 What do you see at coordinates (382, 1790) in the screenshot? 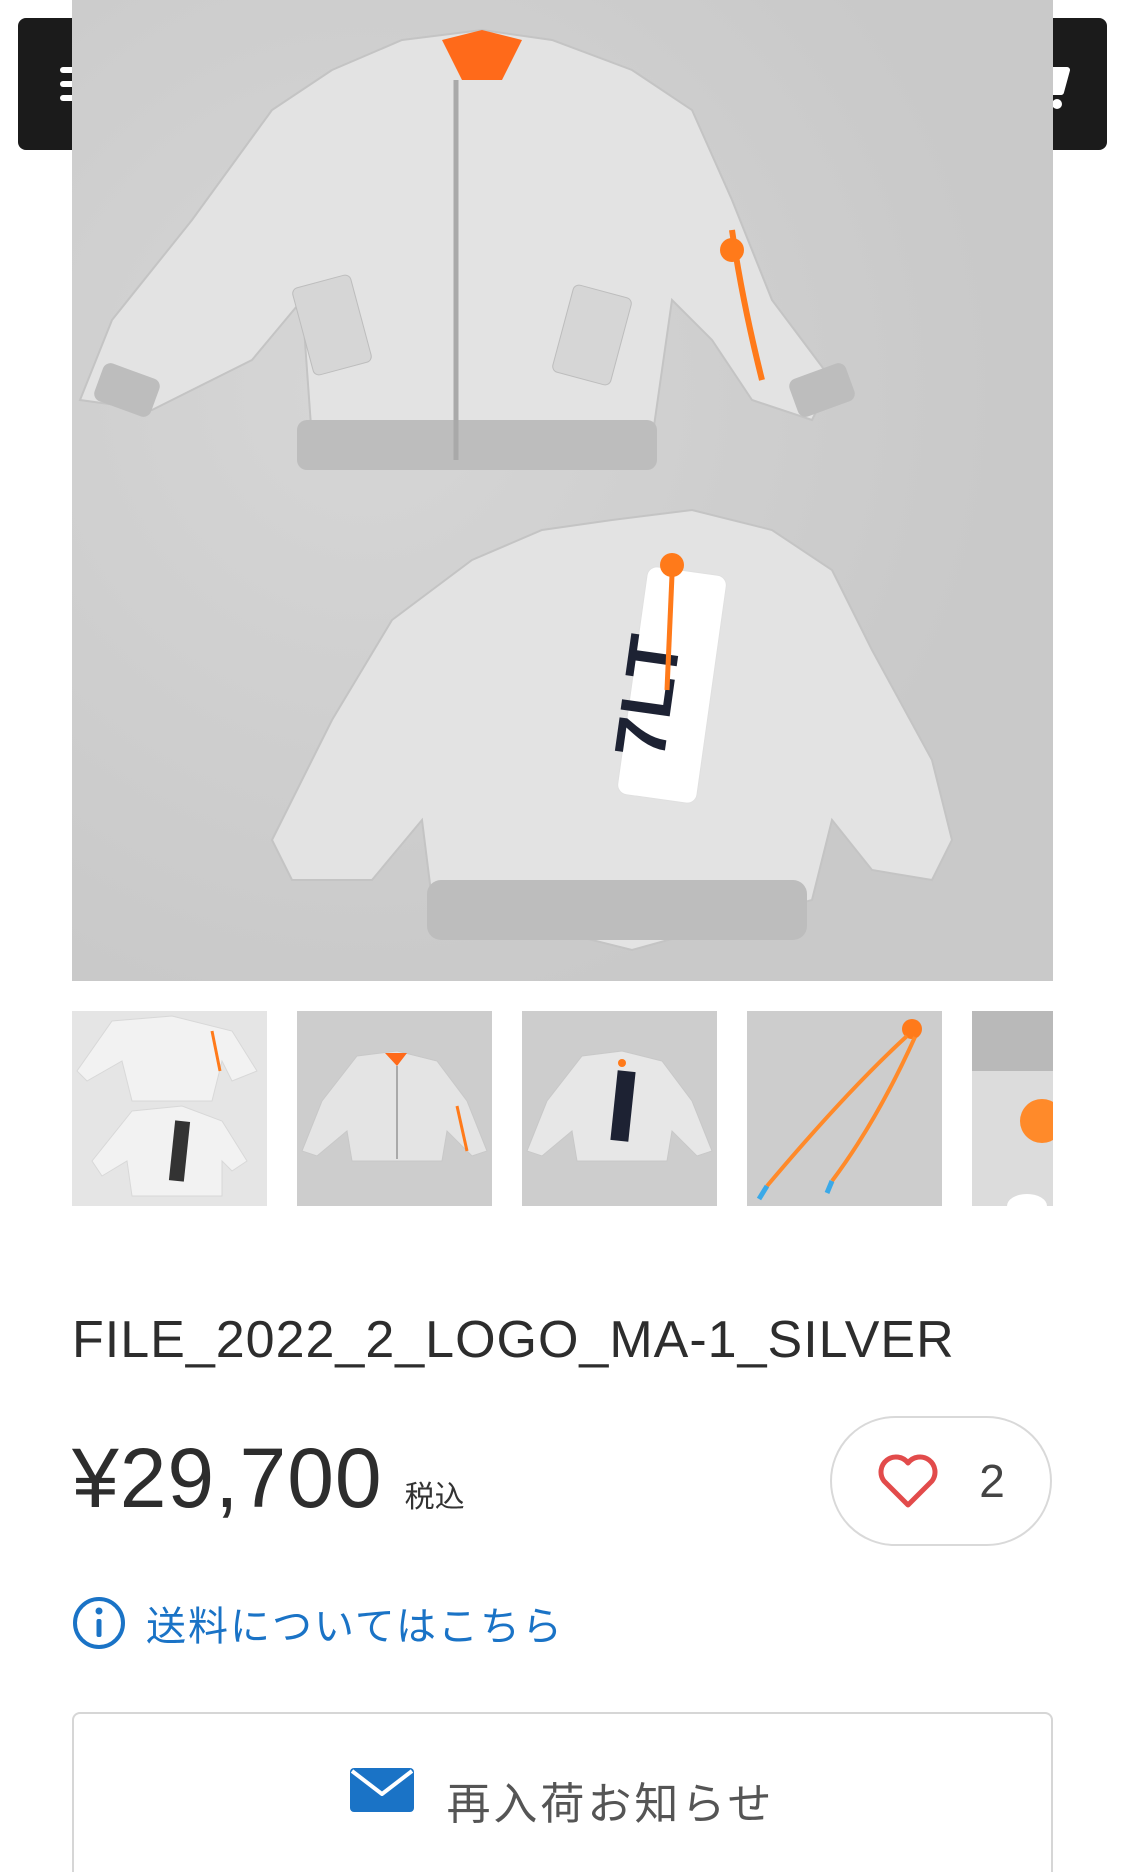
I see `mail-icon` at bounding box center [382, 1790].